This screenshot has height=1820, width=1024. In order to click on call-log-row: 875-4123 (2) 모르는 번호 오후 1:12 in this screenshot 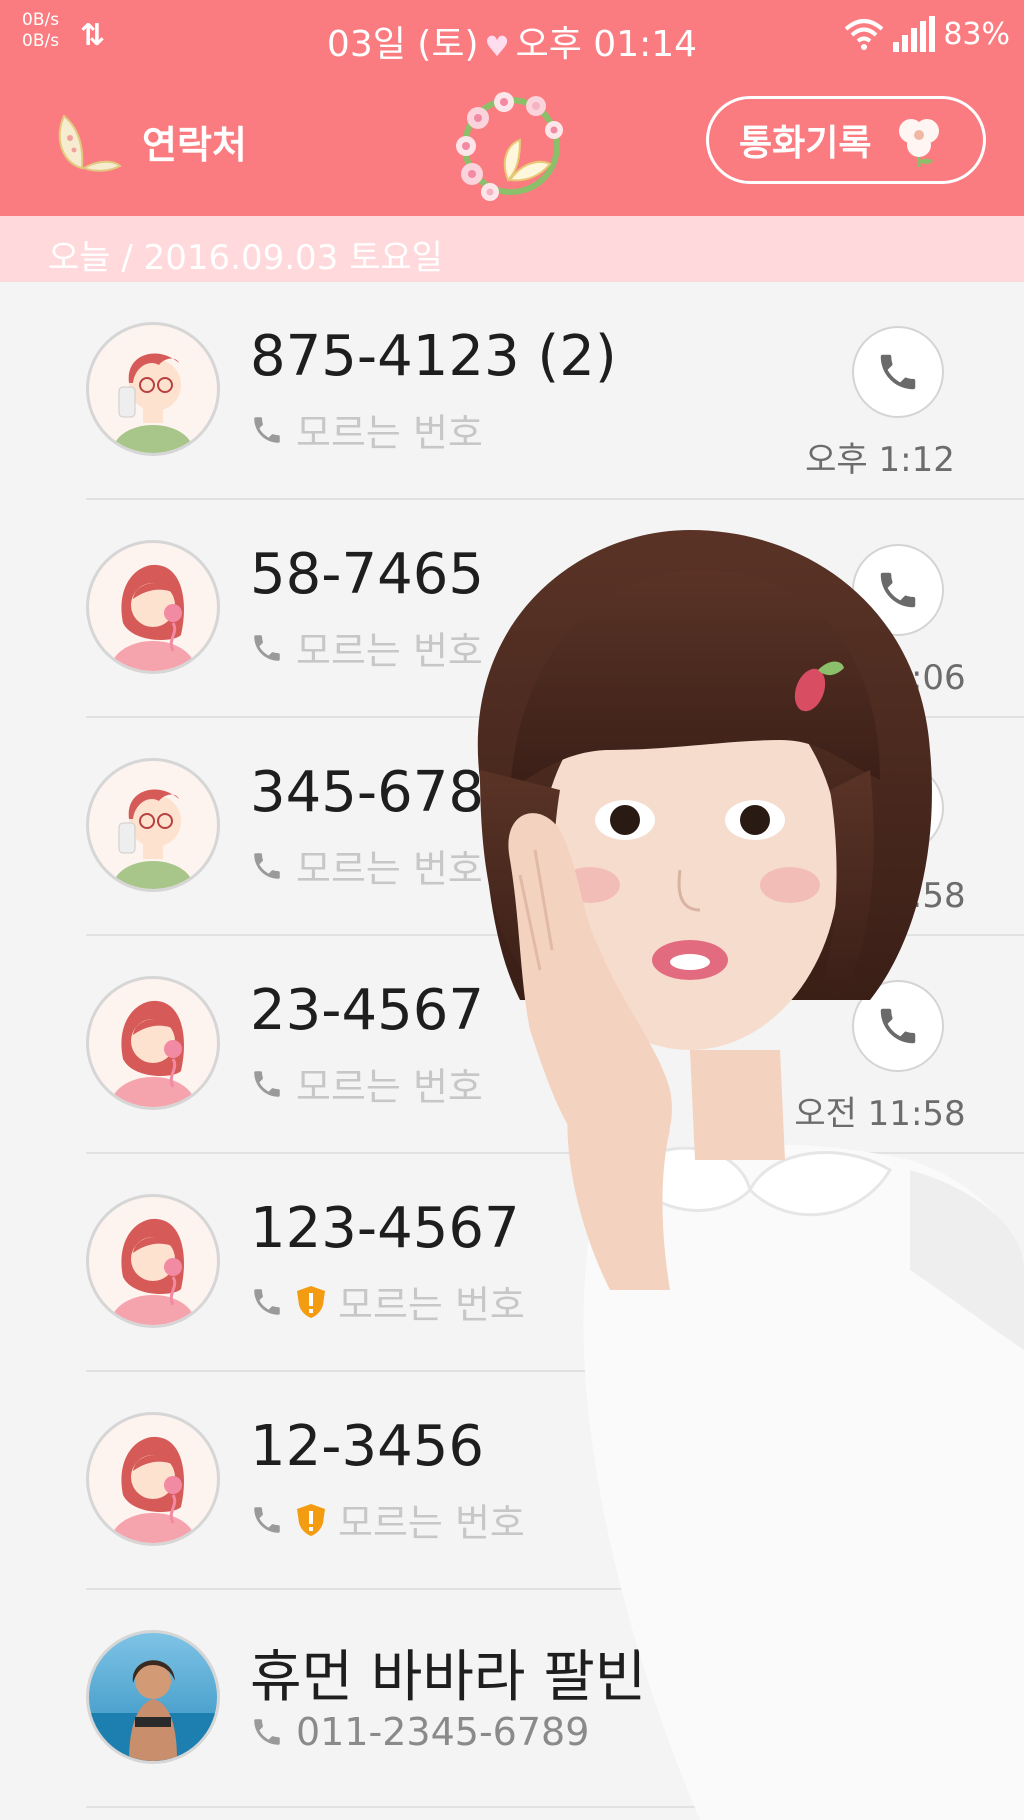, I will do `click(512, 391)`.